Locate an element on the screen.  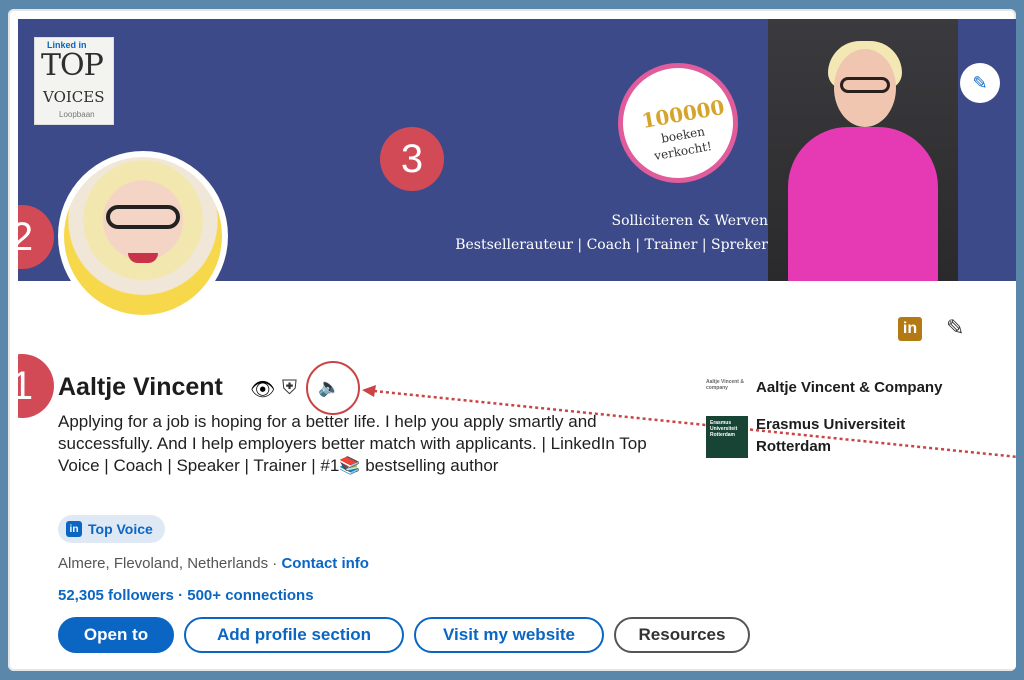
top-voices-badge: Linked in TOP VOICES Loopbaan is located at coordinates (74, 81).